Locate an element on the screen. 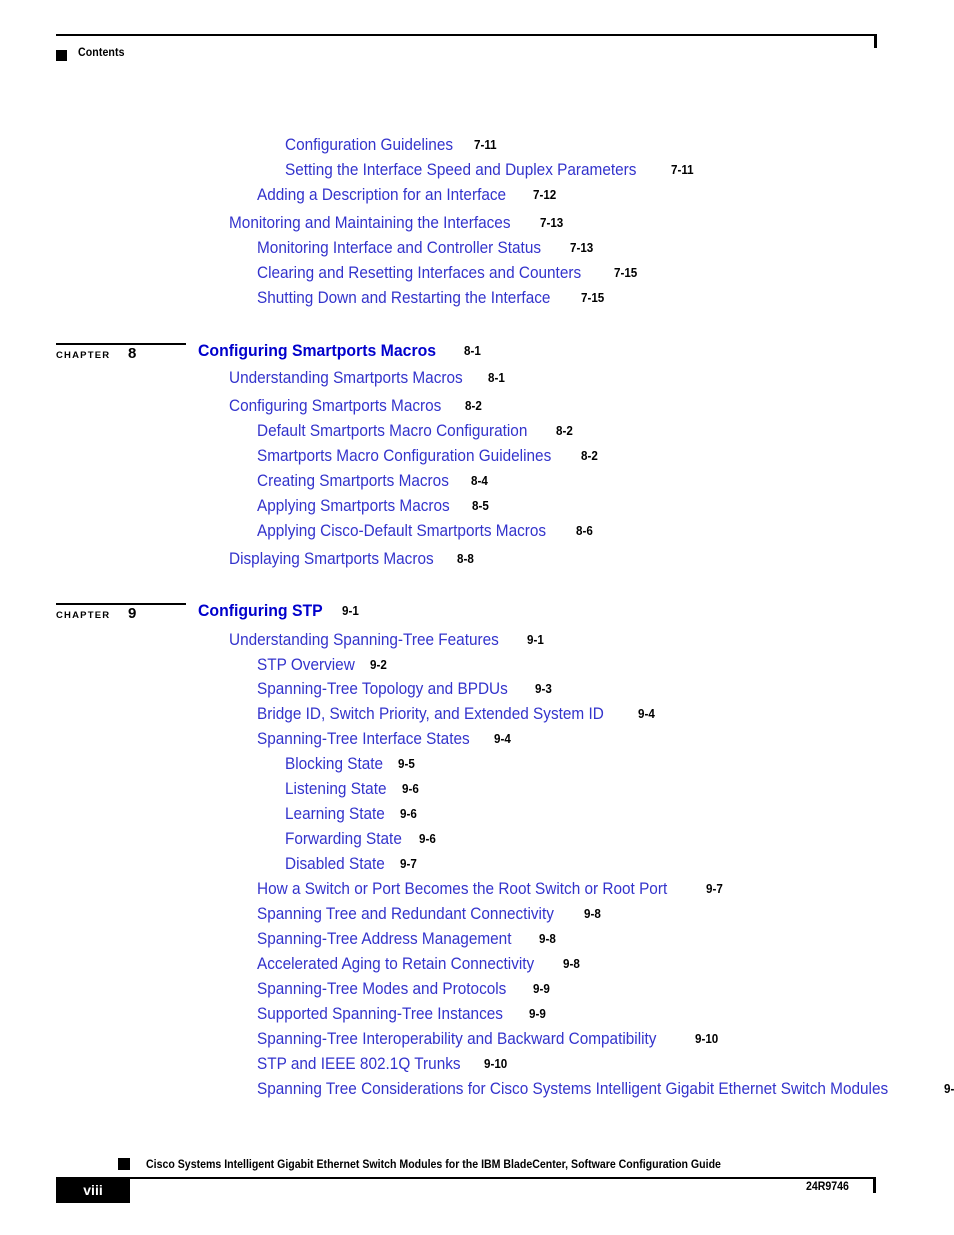  toc-entry-page: 9-2 is located at coordinates (378, 665).